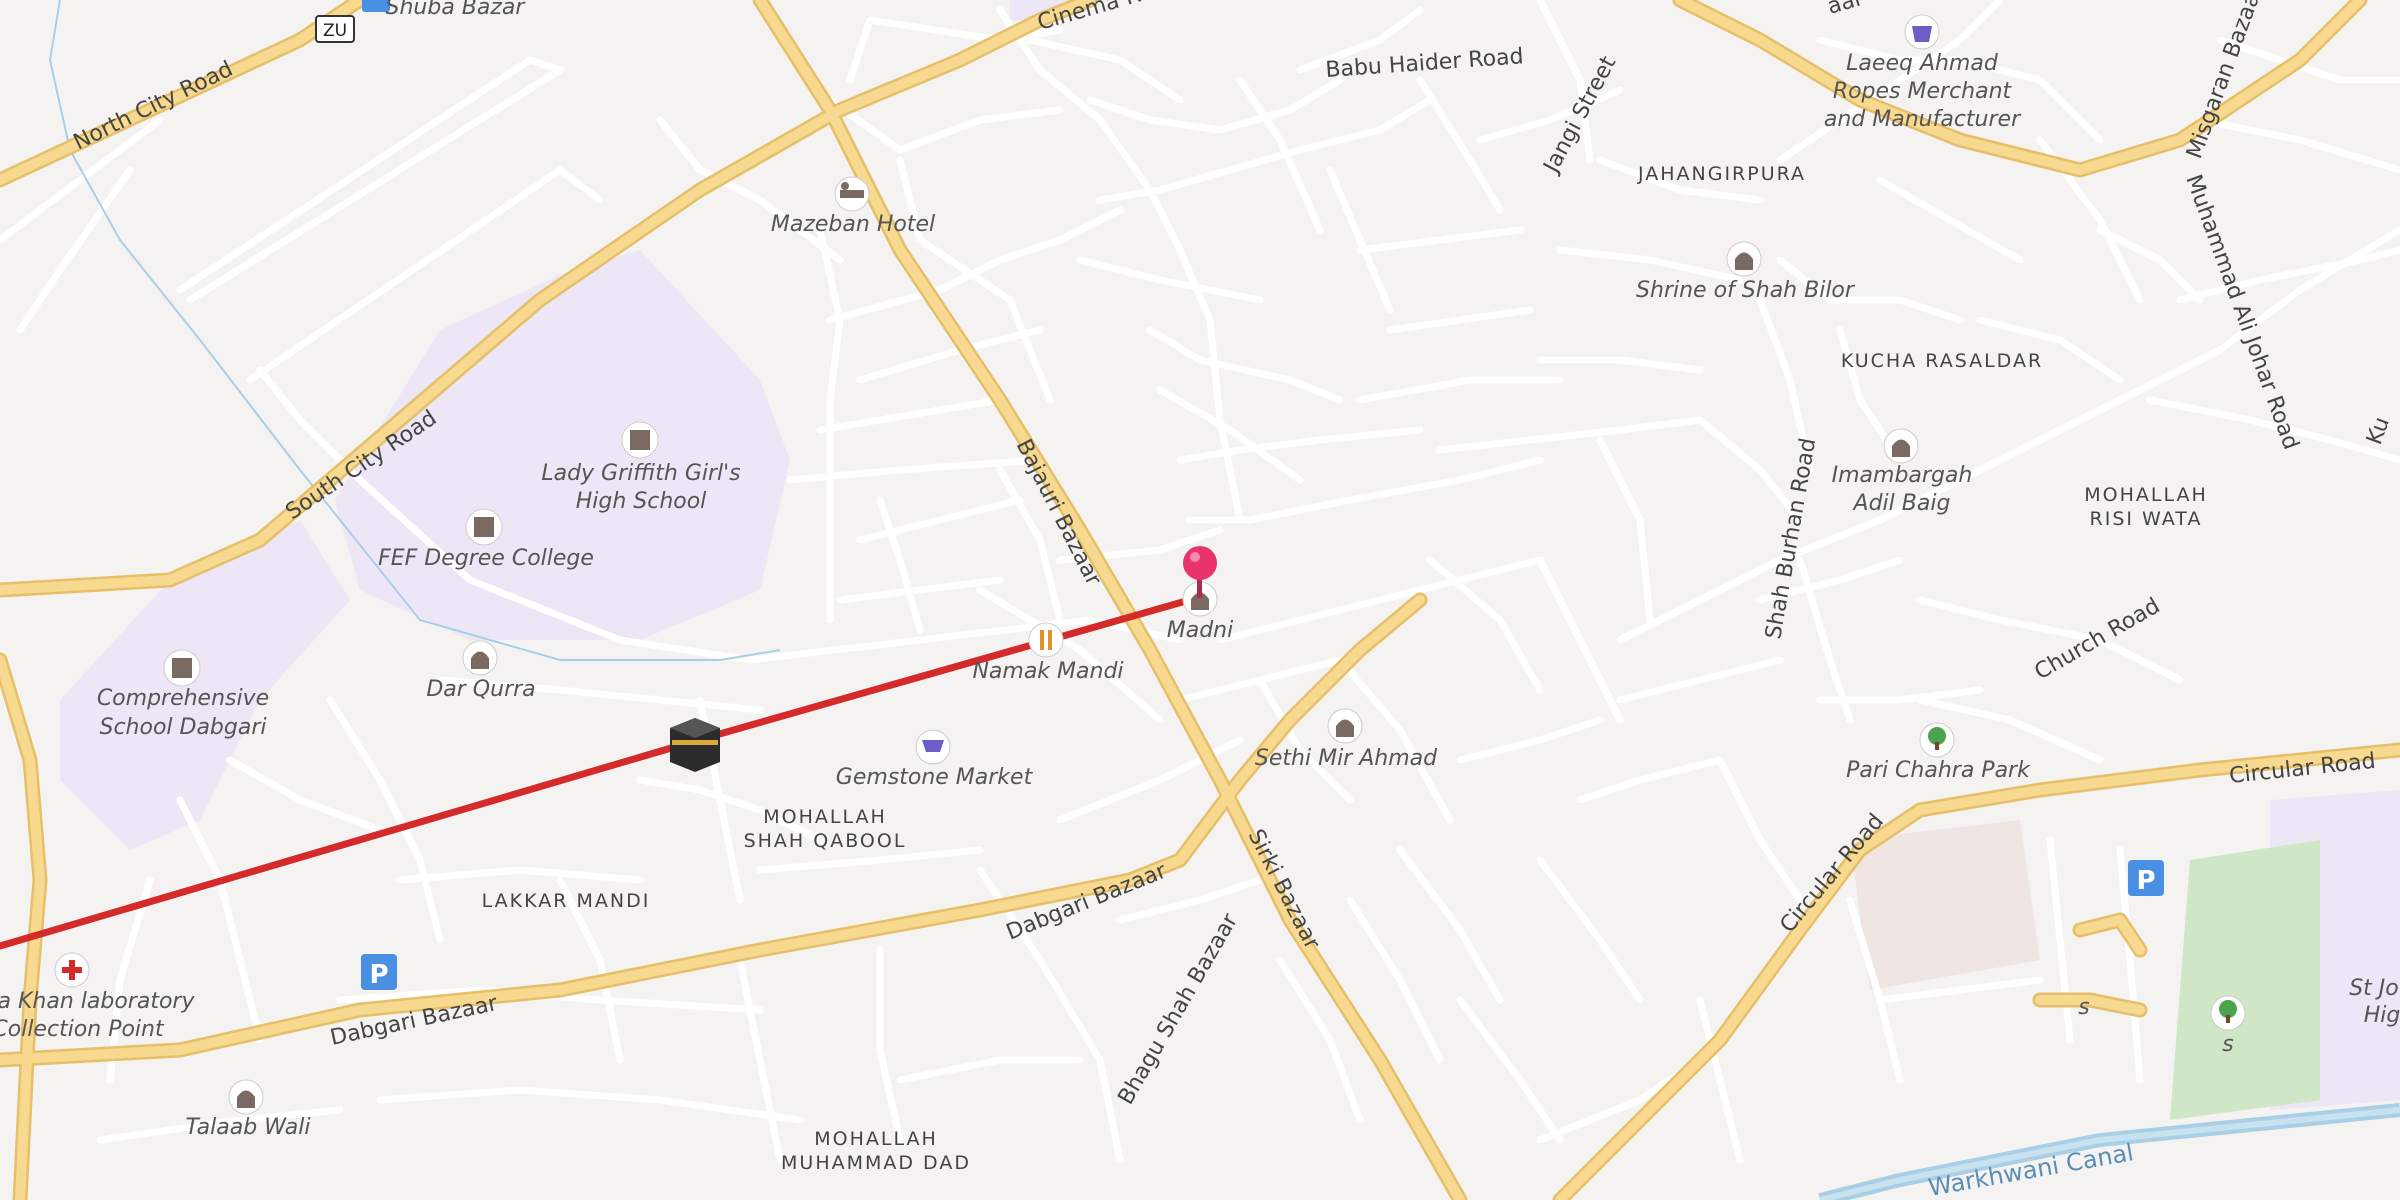 The height and width of the screenshot is (1200, 2400). I want to click on poi-label-fef: FEF Degree College, so click(486, 558).